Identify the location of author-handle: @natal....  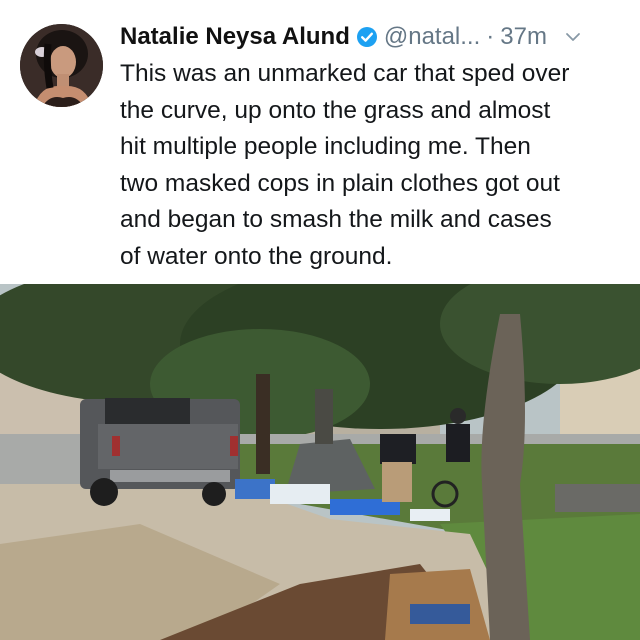
(432, 37).